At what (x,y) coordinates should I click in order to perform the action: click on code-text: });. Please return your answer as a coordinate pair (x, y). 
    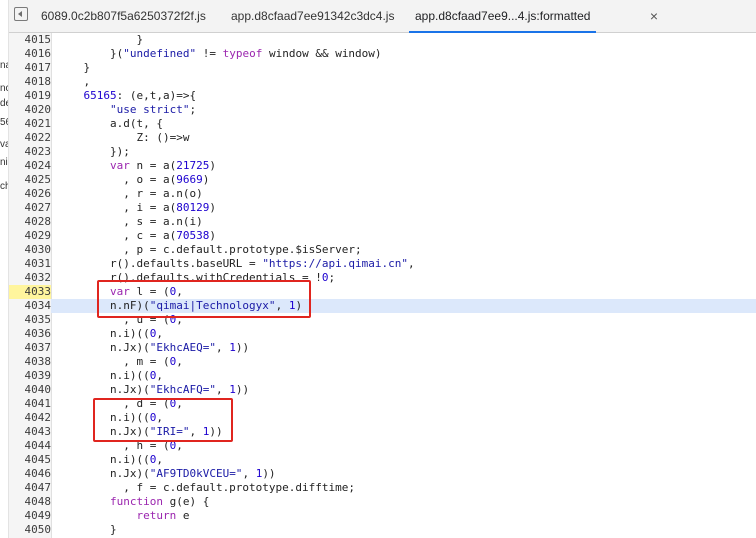
    Looking at the image, I should click on (93, 151).